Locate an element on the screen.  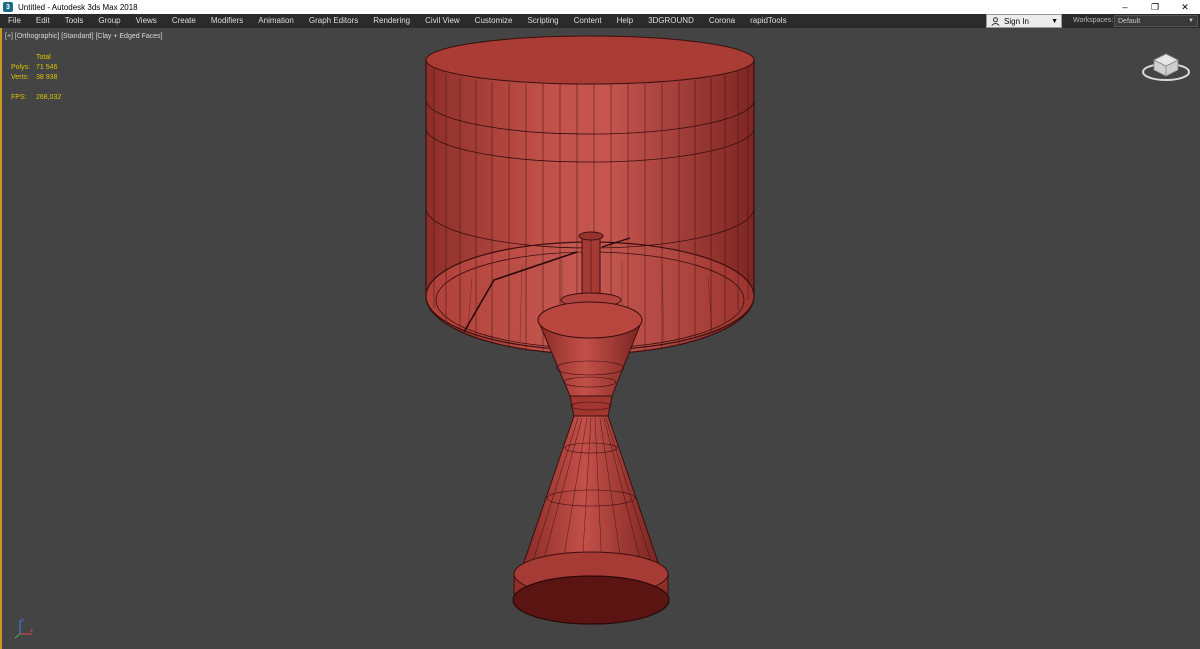
stats-header: Total is located at coordinates (43, 57).